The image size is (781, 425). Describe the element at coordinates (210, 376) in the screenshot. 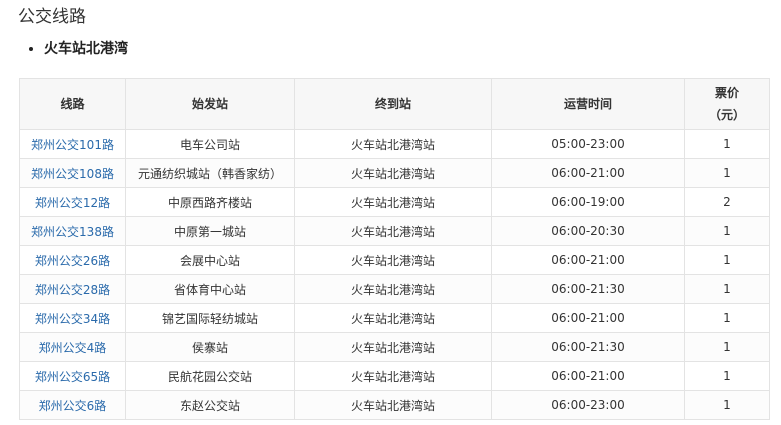

I see `cell-start-station: 民航花园公交站` at that location.